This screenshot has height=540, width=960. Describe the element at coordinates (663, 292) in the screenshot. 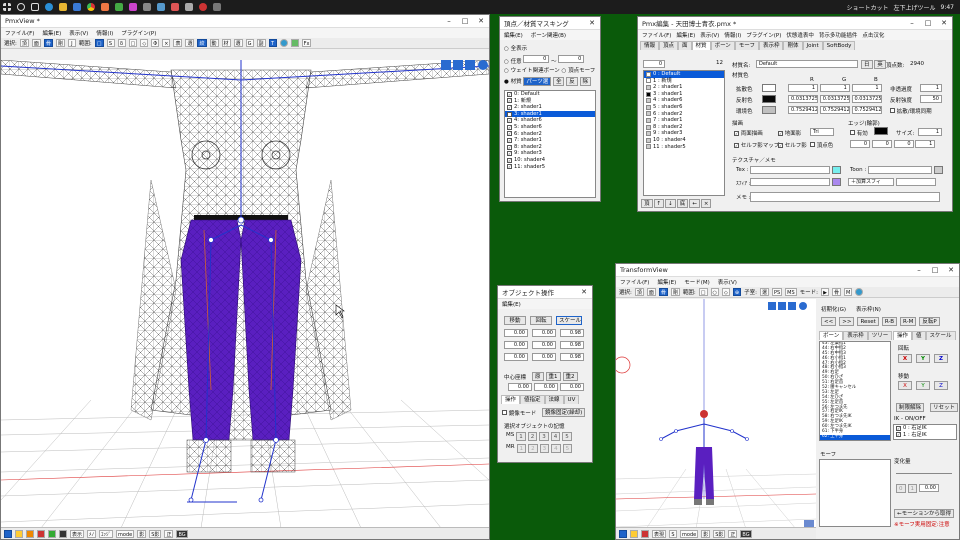

I see `tv-bone-button: 骨` at that location.